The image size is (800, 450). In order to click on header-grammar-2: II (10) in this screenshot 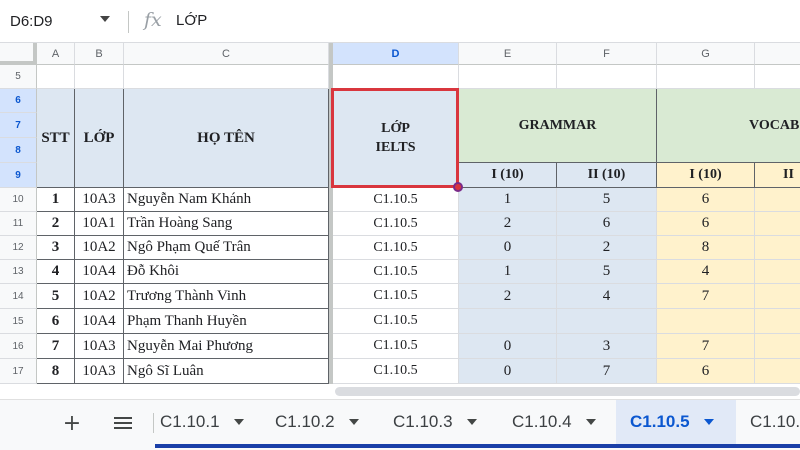, I will do `click(607, 175)`.